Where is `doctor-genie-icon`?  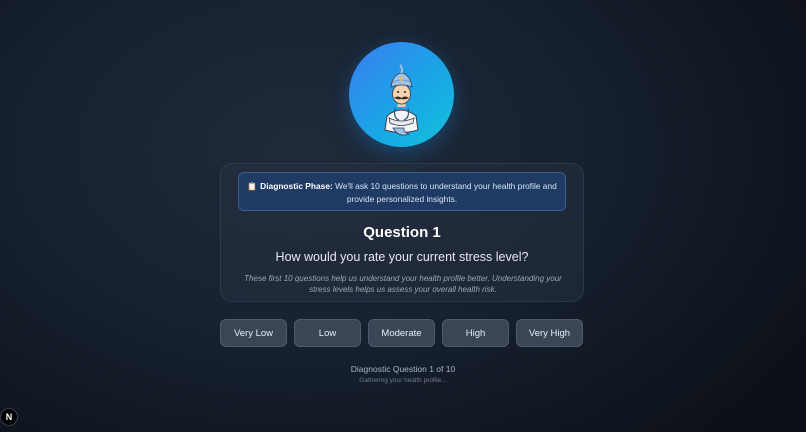 doctor-genie-icon is located at coordinates (401, 100).